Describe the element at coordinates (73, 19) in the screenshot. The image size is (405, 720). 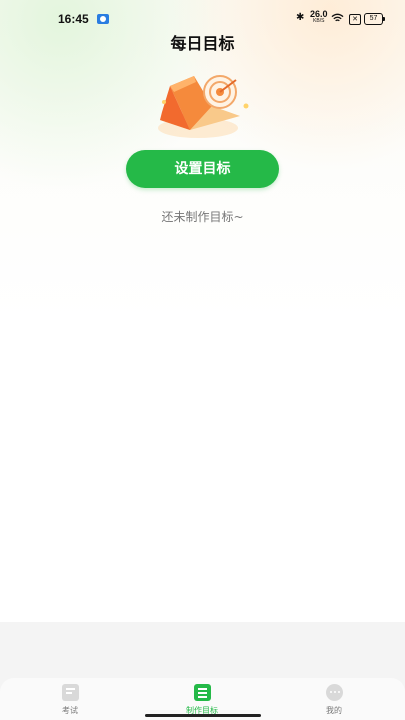
I see `status-time: 16:45` at that location.